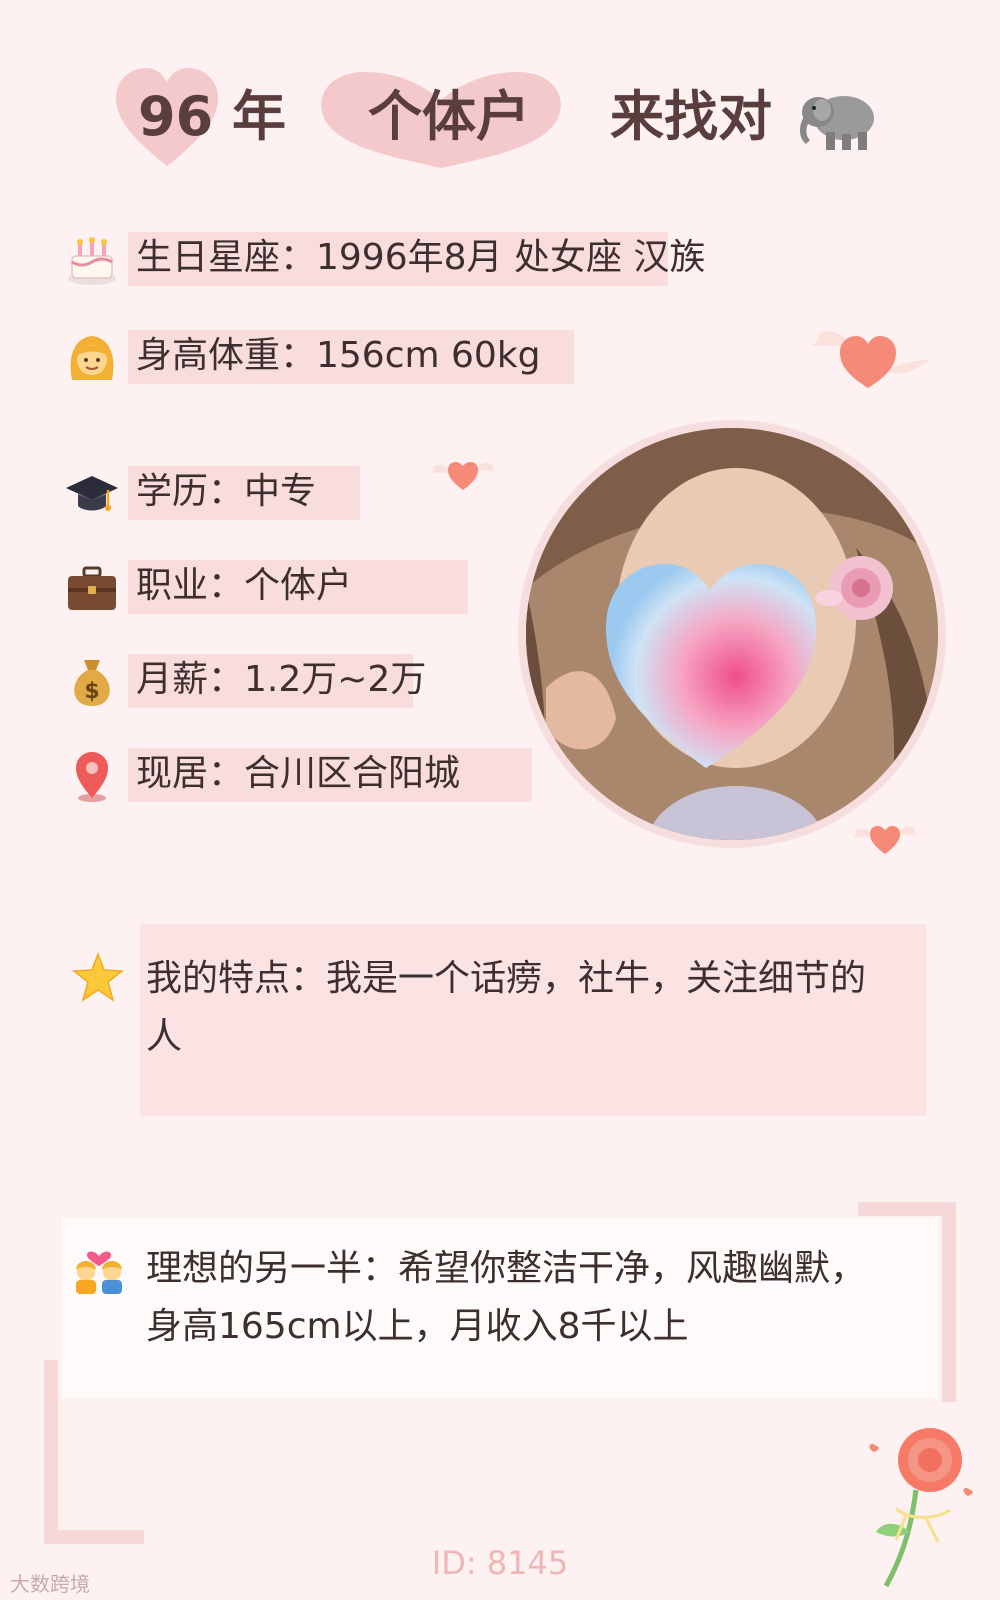 The width and height of the screenshot is (1000, 1600). I want to click on occupation-text: 职业：个体户, so click(244, 585).